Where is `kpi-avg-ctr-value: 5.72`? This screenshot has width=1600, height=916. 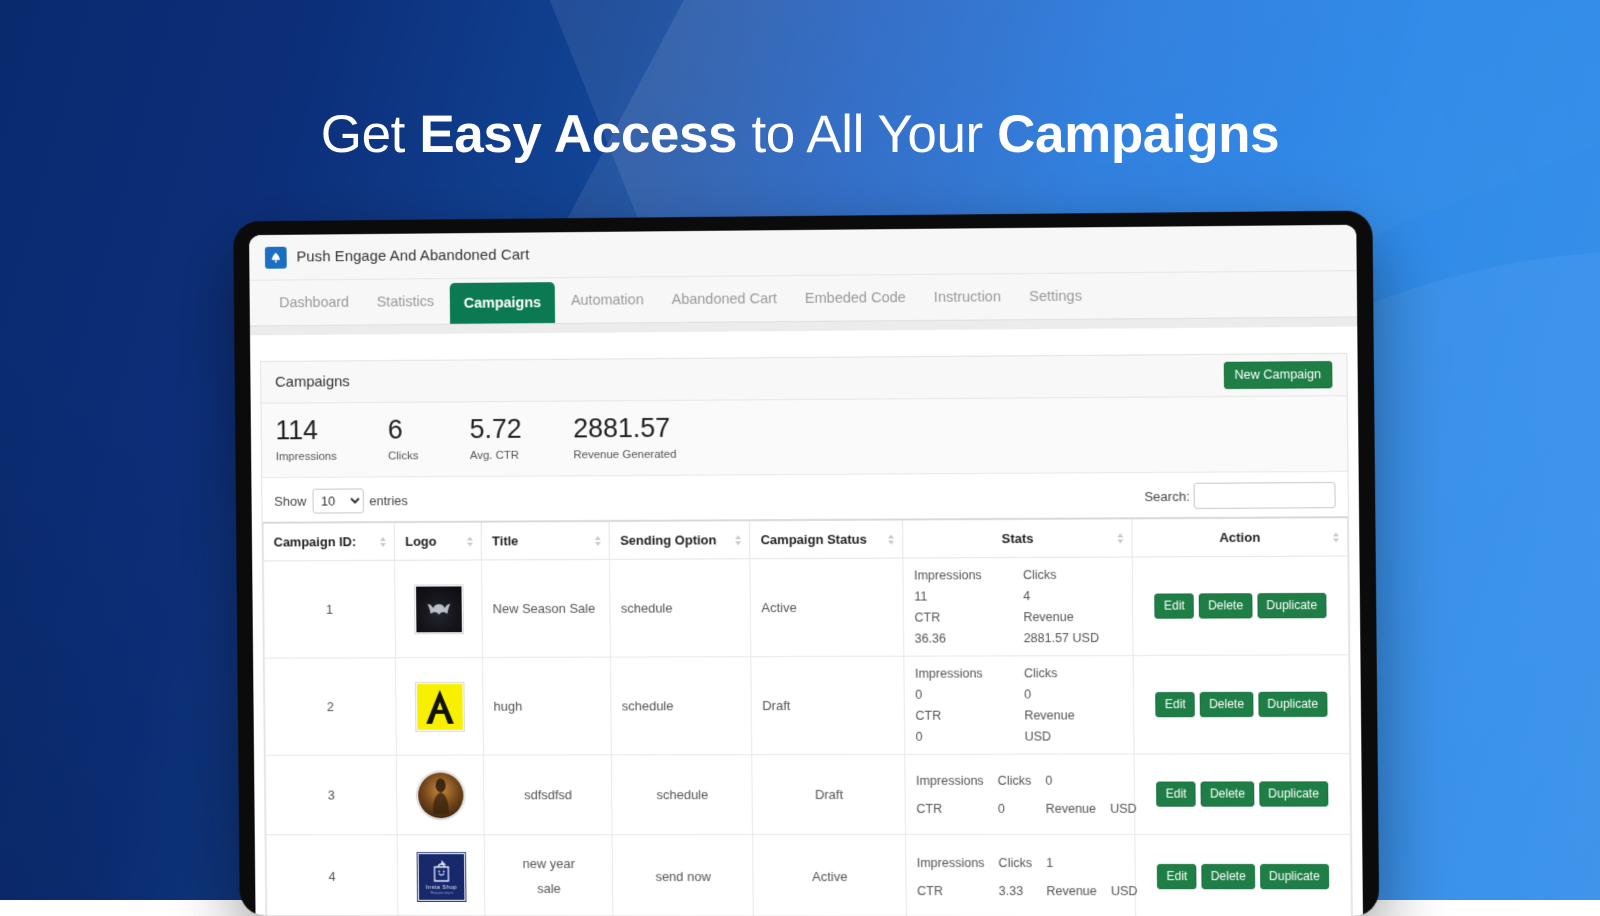
kpi-avg-ctr-value: 5.72 is located at coordinates (495, 429).